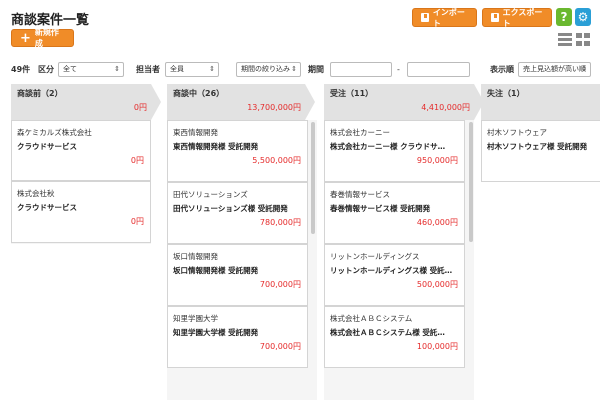 This screenshot has height=400, width=600. Describe the element at coordinates (316, 69) in the screenshot. I see `period-label: 期間` at that location.